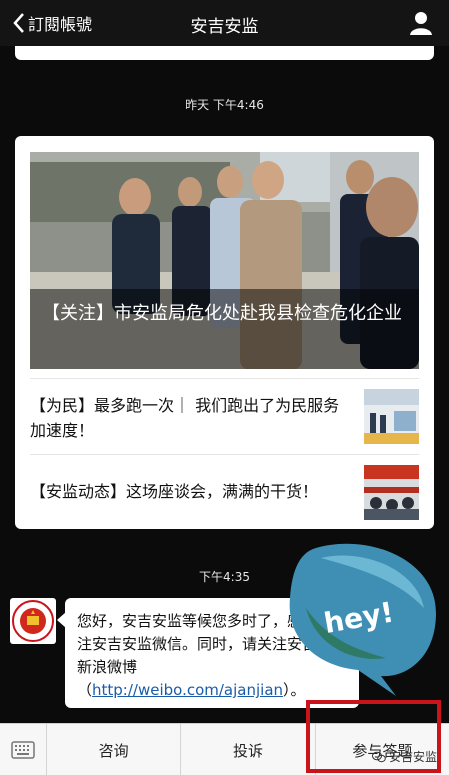 The width and height of the screenshot is (449, 775). Describe the element at coordinates (224, 105) in the screenshot. I see `timestamp: 昨天 下午4:46` at that location.